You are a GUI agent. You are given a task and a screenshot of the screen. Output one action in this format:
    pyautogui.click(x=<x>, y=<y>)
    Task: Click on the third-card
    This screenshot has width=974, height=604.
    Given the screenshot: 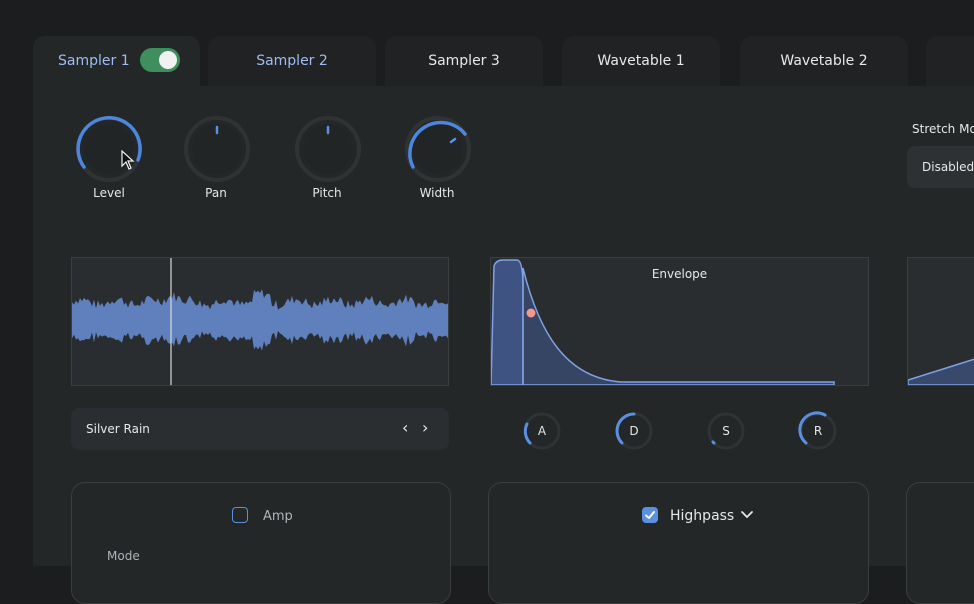 What is the action you would take?
    pyautogui.click(x=940, y=543)
    